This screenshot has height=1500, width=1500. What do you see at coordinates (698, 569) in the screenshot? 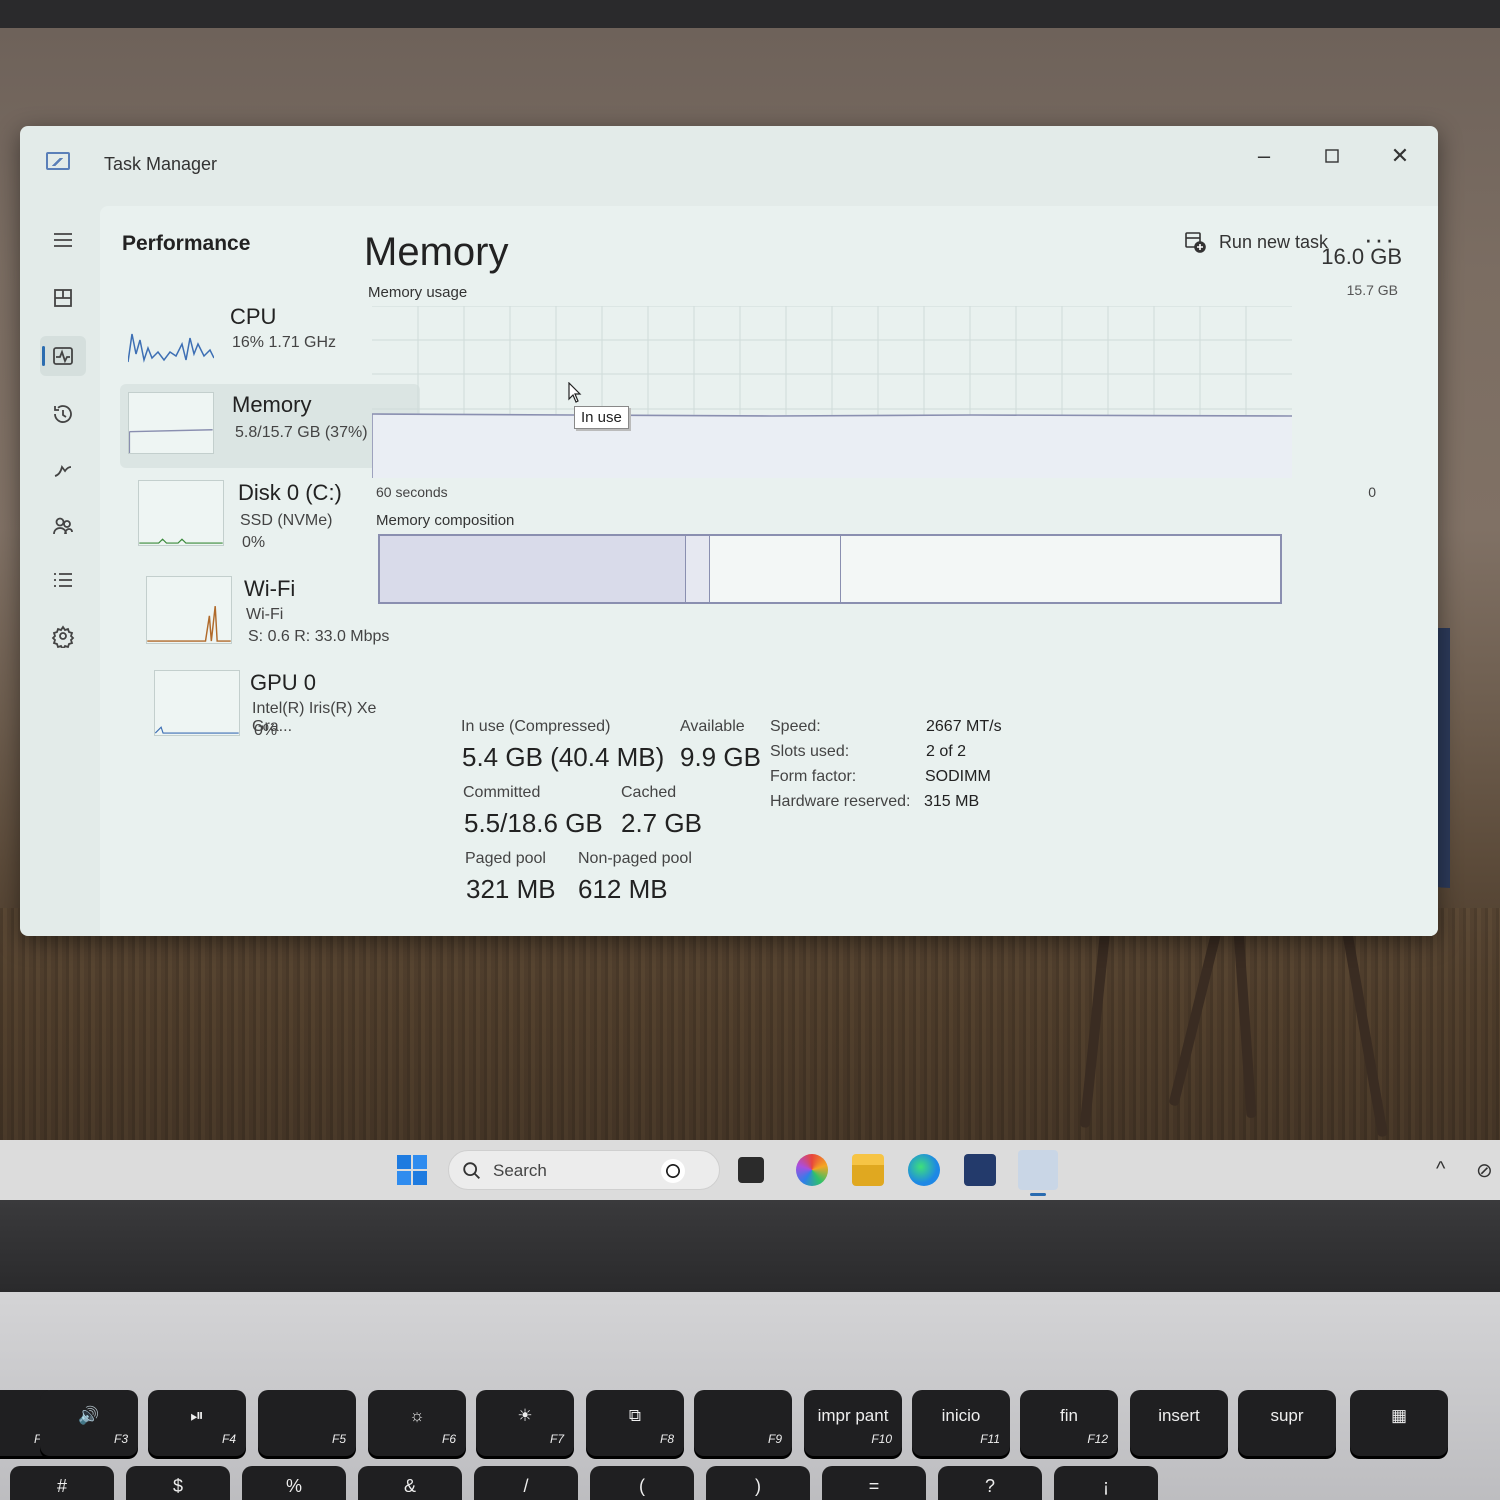
I see `composition-modified` at bounding box center [698, 569].